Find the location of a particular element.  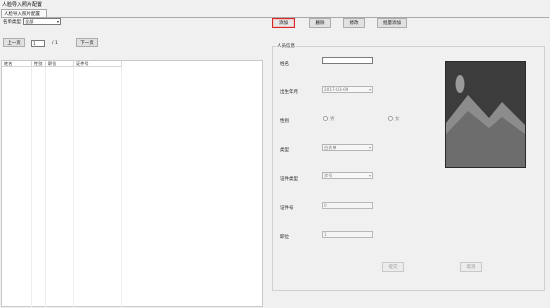

add-button: 添加 is located at coordinates (283, 23).